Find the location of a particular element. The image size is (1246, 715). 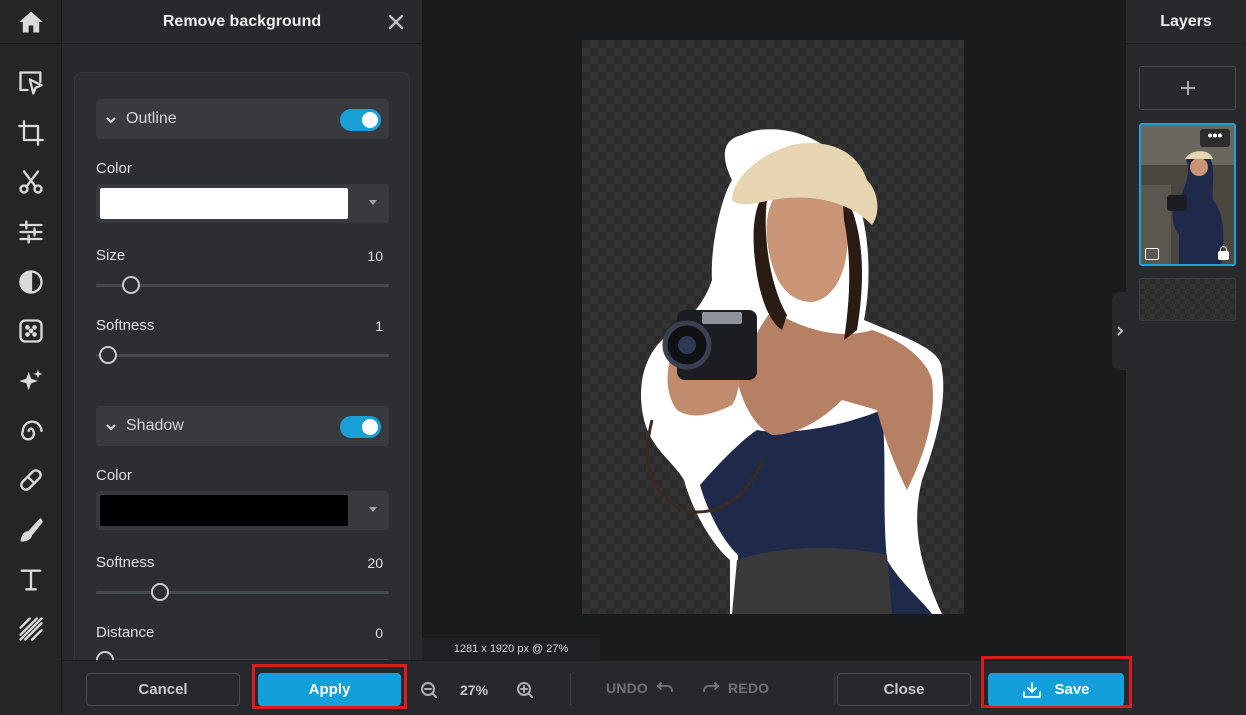

layers-panel: Layers ••• is located at coordinates (1186, 357).